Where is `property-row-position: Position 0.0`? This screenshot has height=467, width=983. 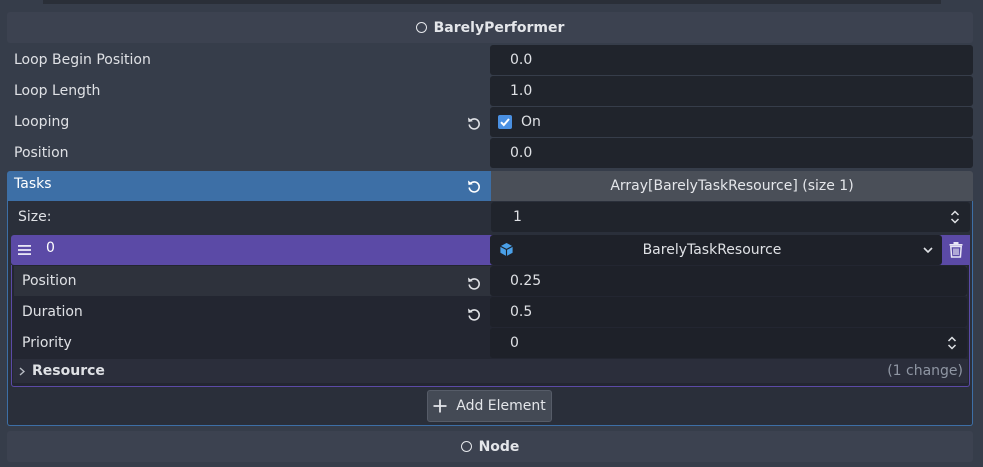 property-row-position: Position 0.0 is located at coordinates (490, 153).